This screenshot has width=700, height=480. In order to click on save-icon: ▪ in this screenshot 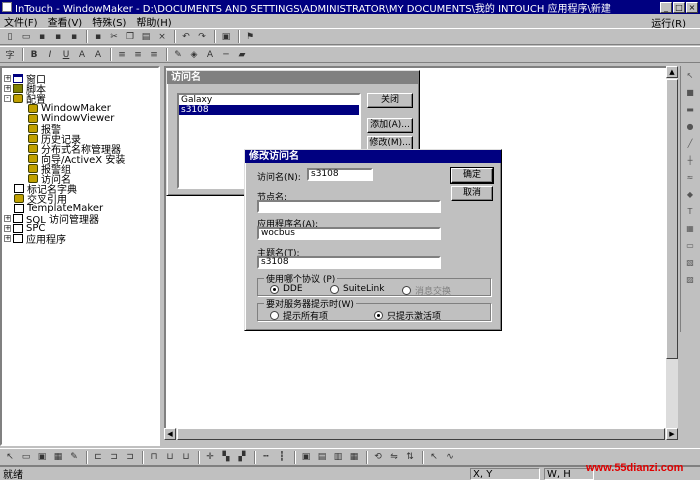, I will do `click(42, 36)`.